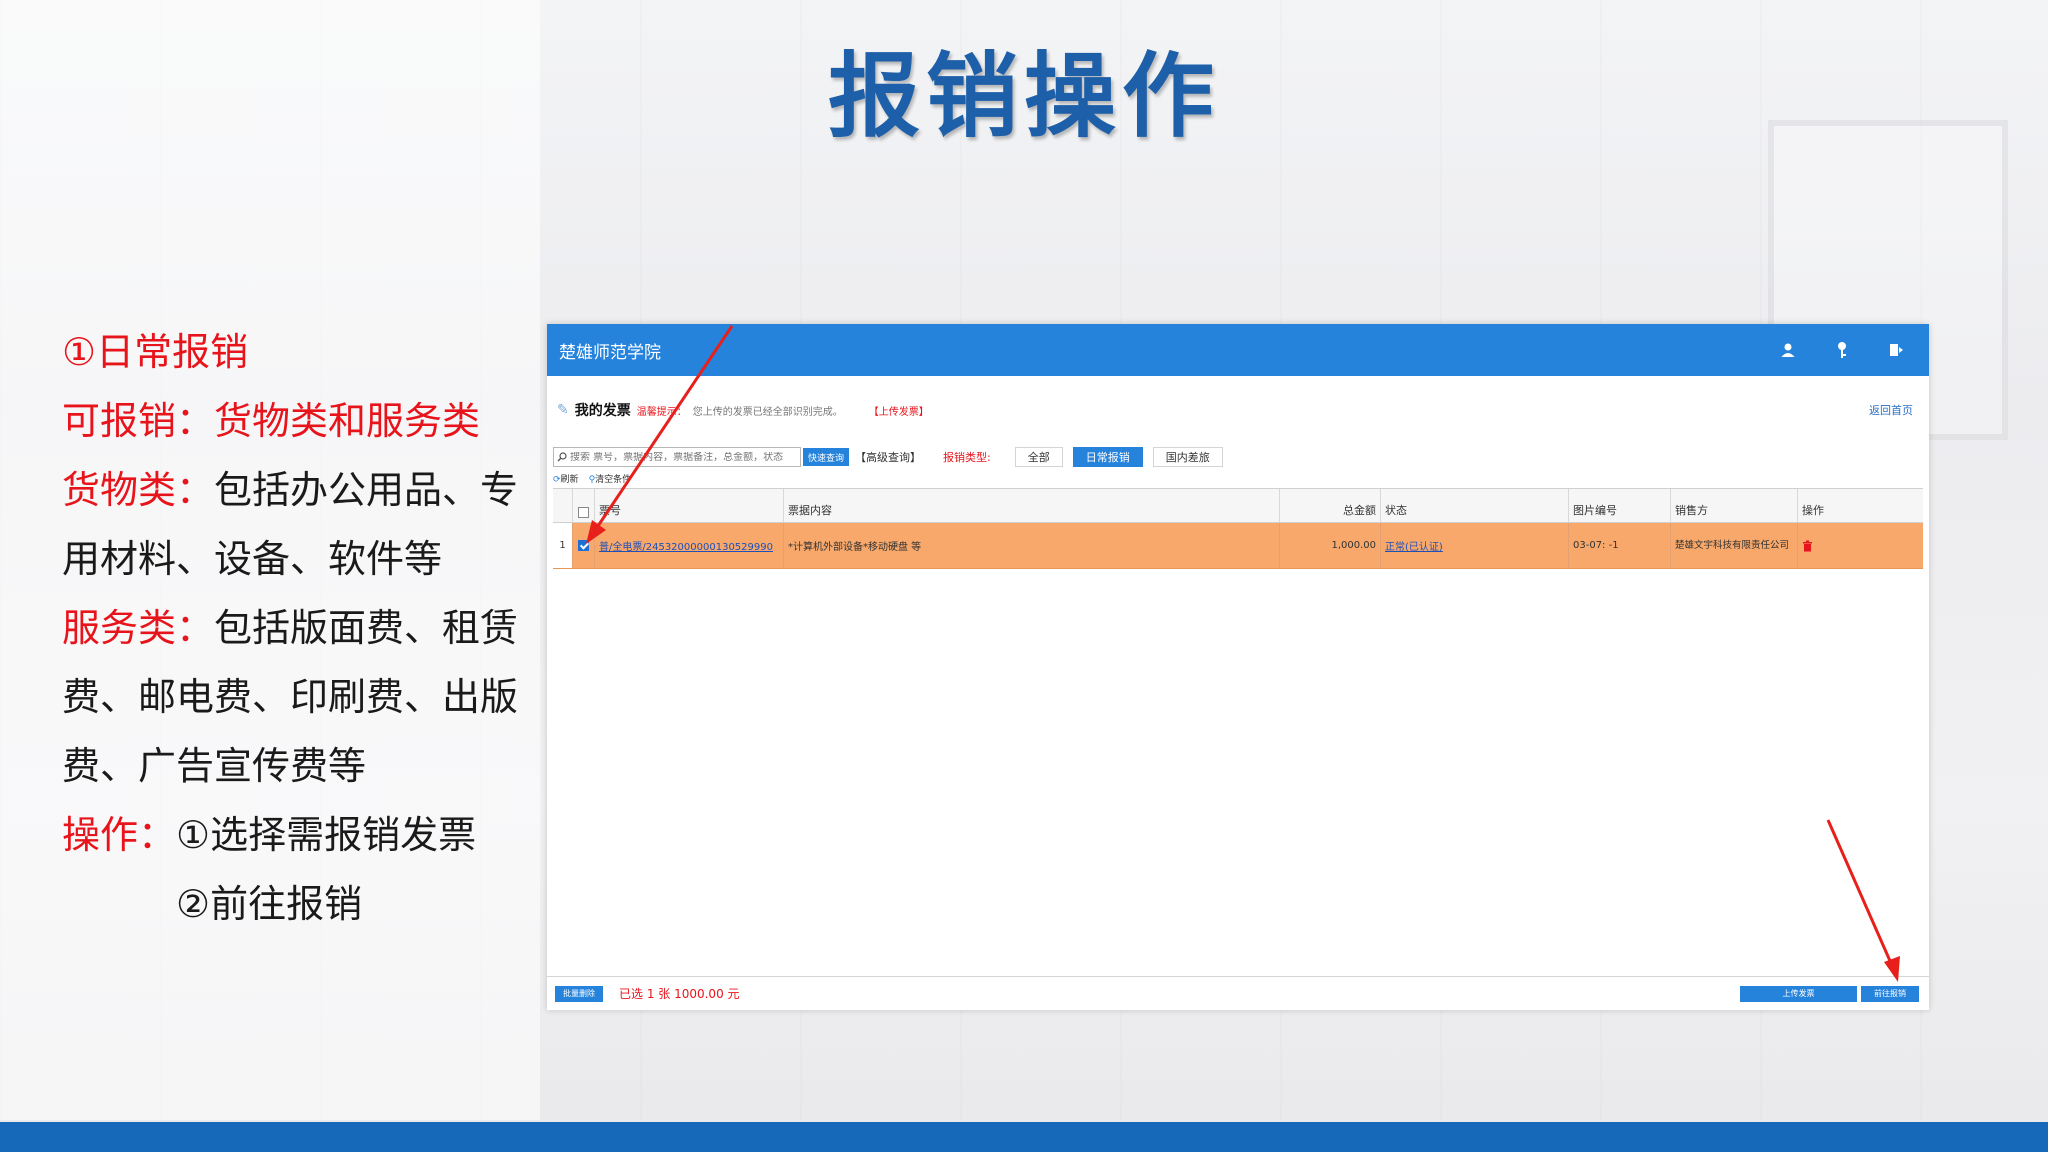  Describe the element at coordinates (1475, 545) in the screenshot. I see `row-status-cell: 正常(已认证)` at that location.